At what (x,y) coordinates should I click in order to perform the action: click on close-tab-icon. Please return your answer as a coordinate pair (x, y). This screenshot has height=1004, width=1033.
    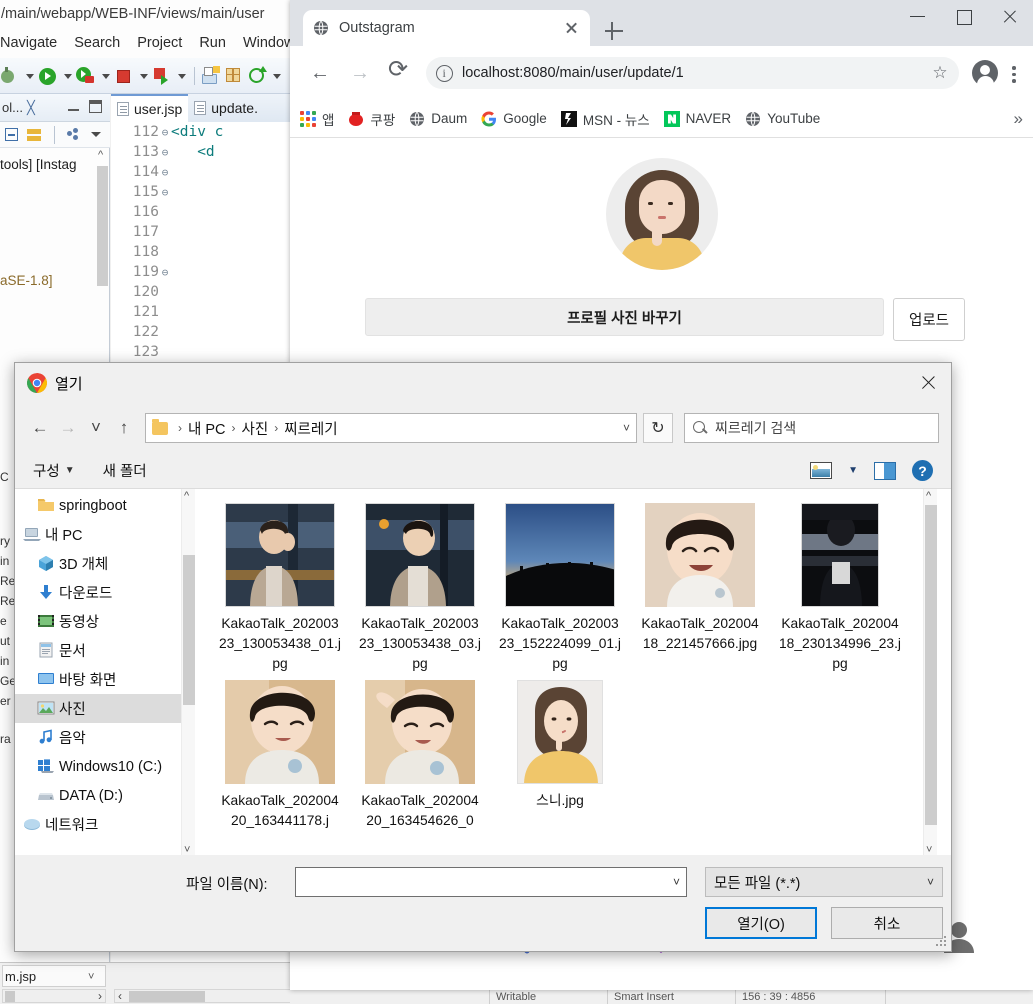
    Looking at the image, I should click on (571, 28).